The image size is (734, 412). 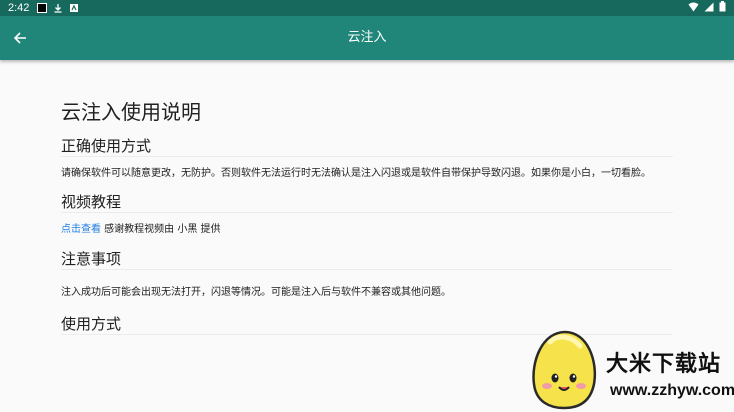 I want to click on app-bar: 云注入, so click(x=367, y=38).